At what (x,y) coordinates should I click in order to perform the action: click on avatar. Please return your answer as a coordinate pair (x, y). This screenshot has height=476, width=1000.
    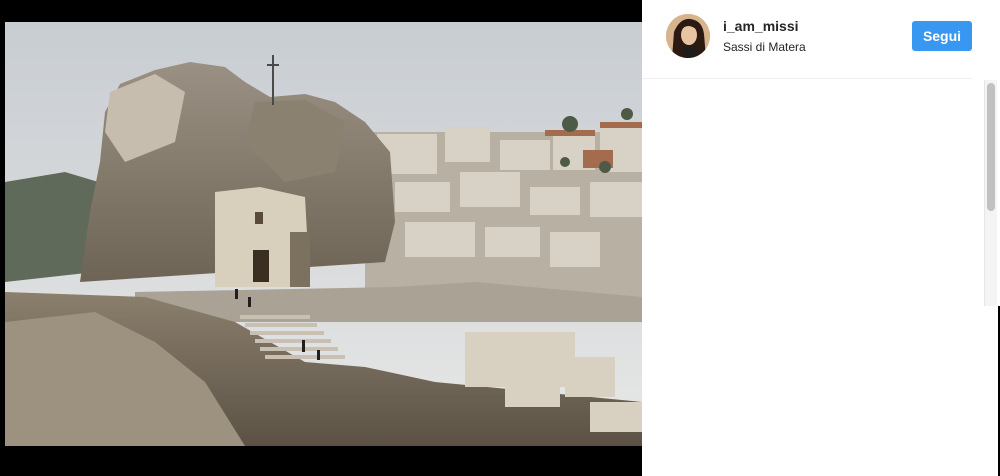
    Looking at the image, I should click on (688, 36).